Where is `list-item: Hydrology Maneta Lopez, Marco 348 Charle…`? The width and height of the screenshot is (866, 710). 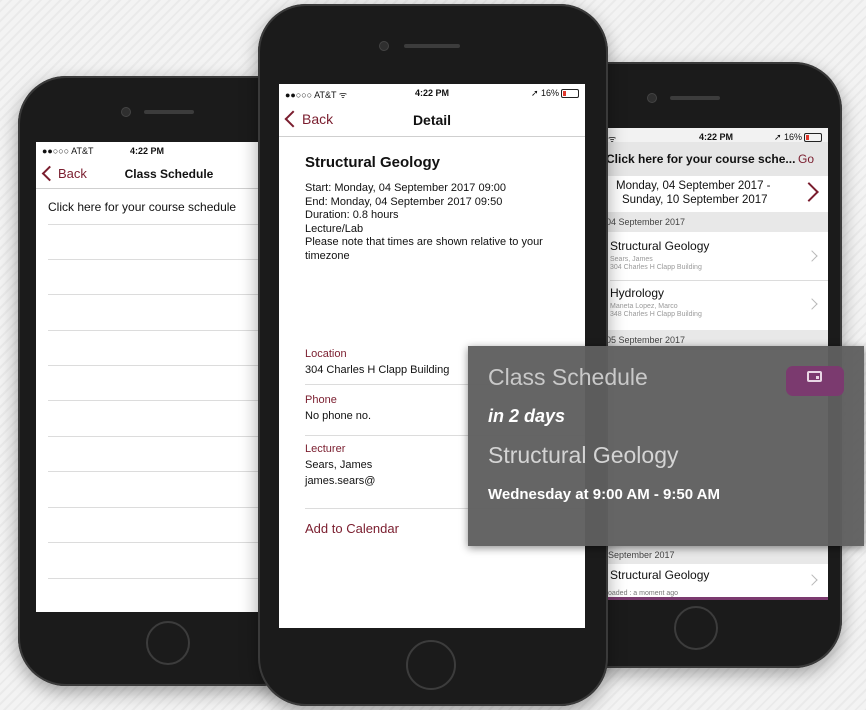 list-item: Hydrology Maneta Lopez, Marco 348 Charle… is located at coordinates (716, 305).